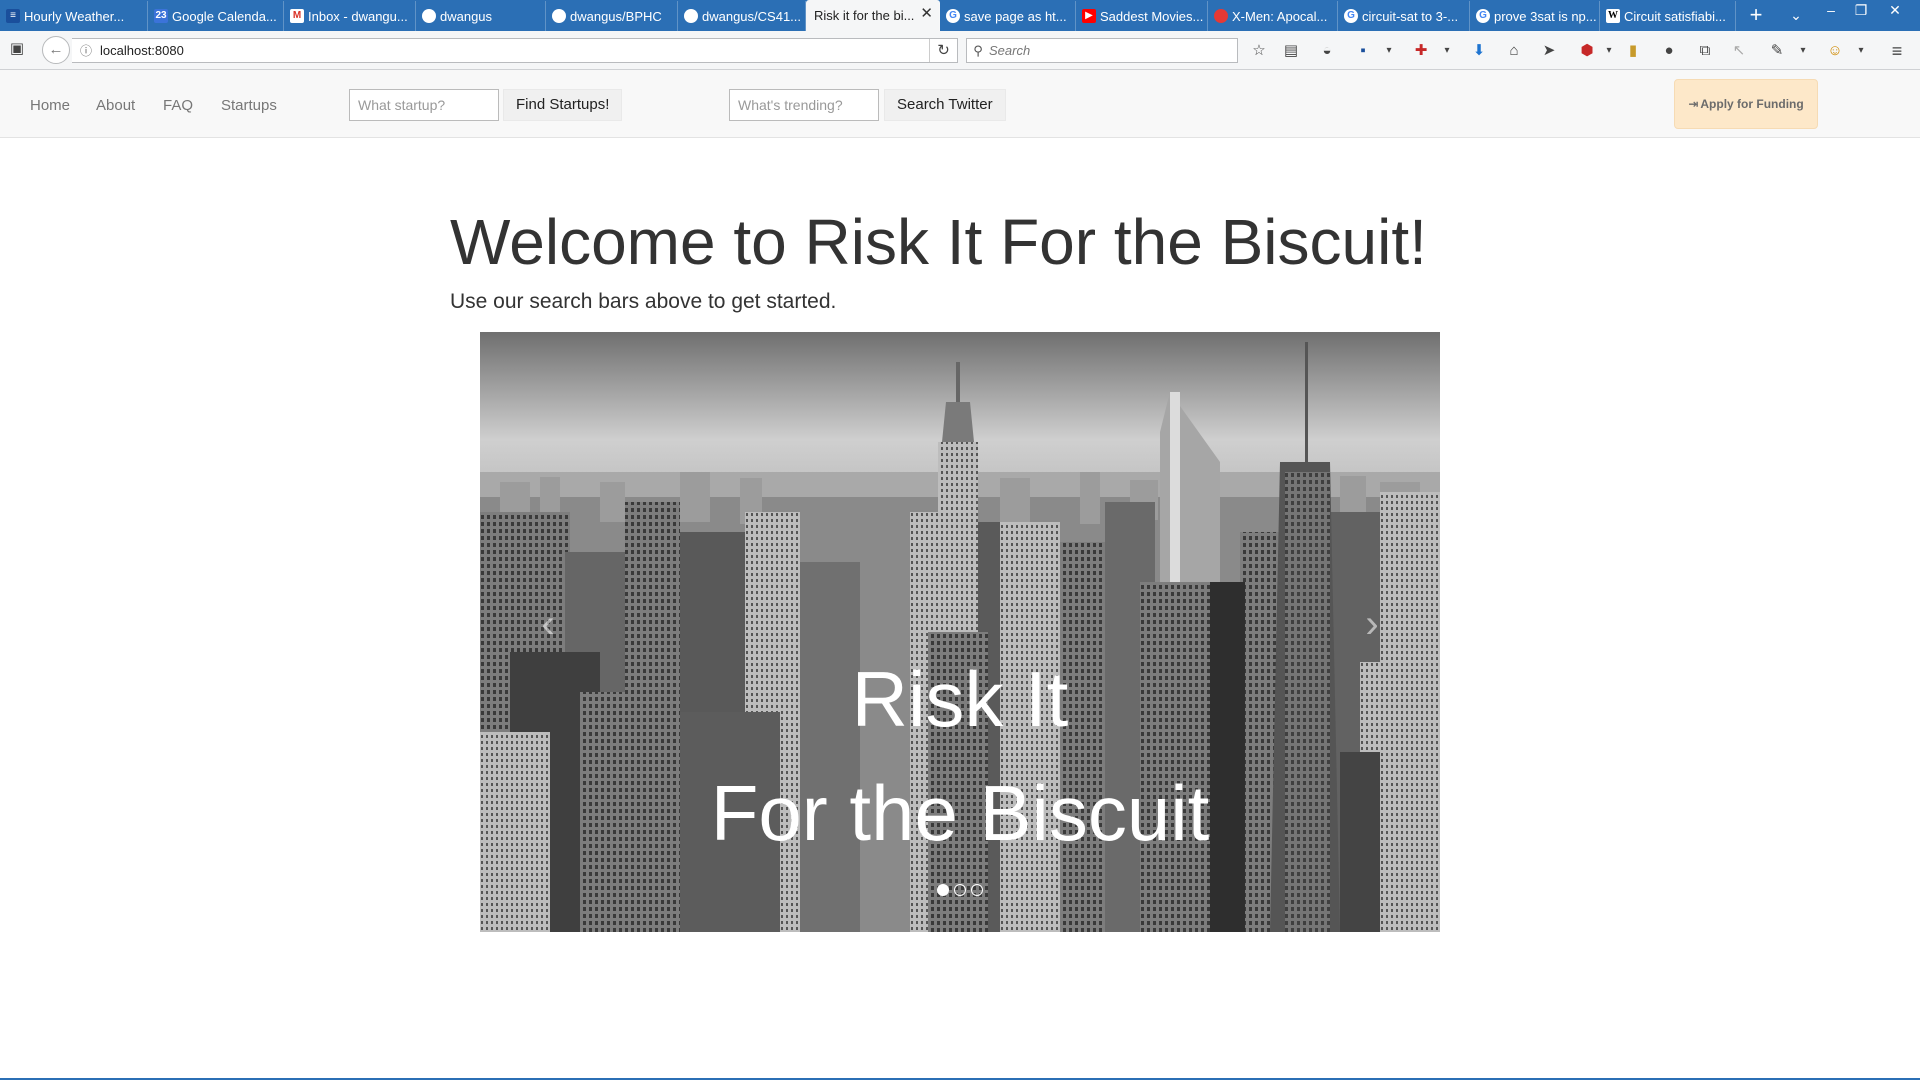 This screenshot has width=1920, height=1080. Describe the element at coordinates (945, 105) in the screenshot. I see `search-twitter-button: Search Twitter` at that location.